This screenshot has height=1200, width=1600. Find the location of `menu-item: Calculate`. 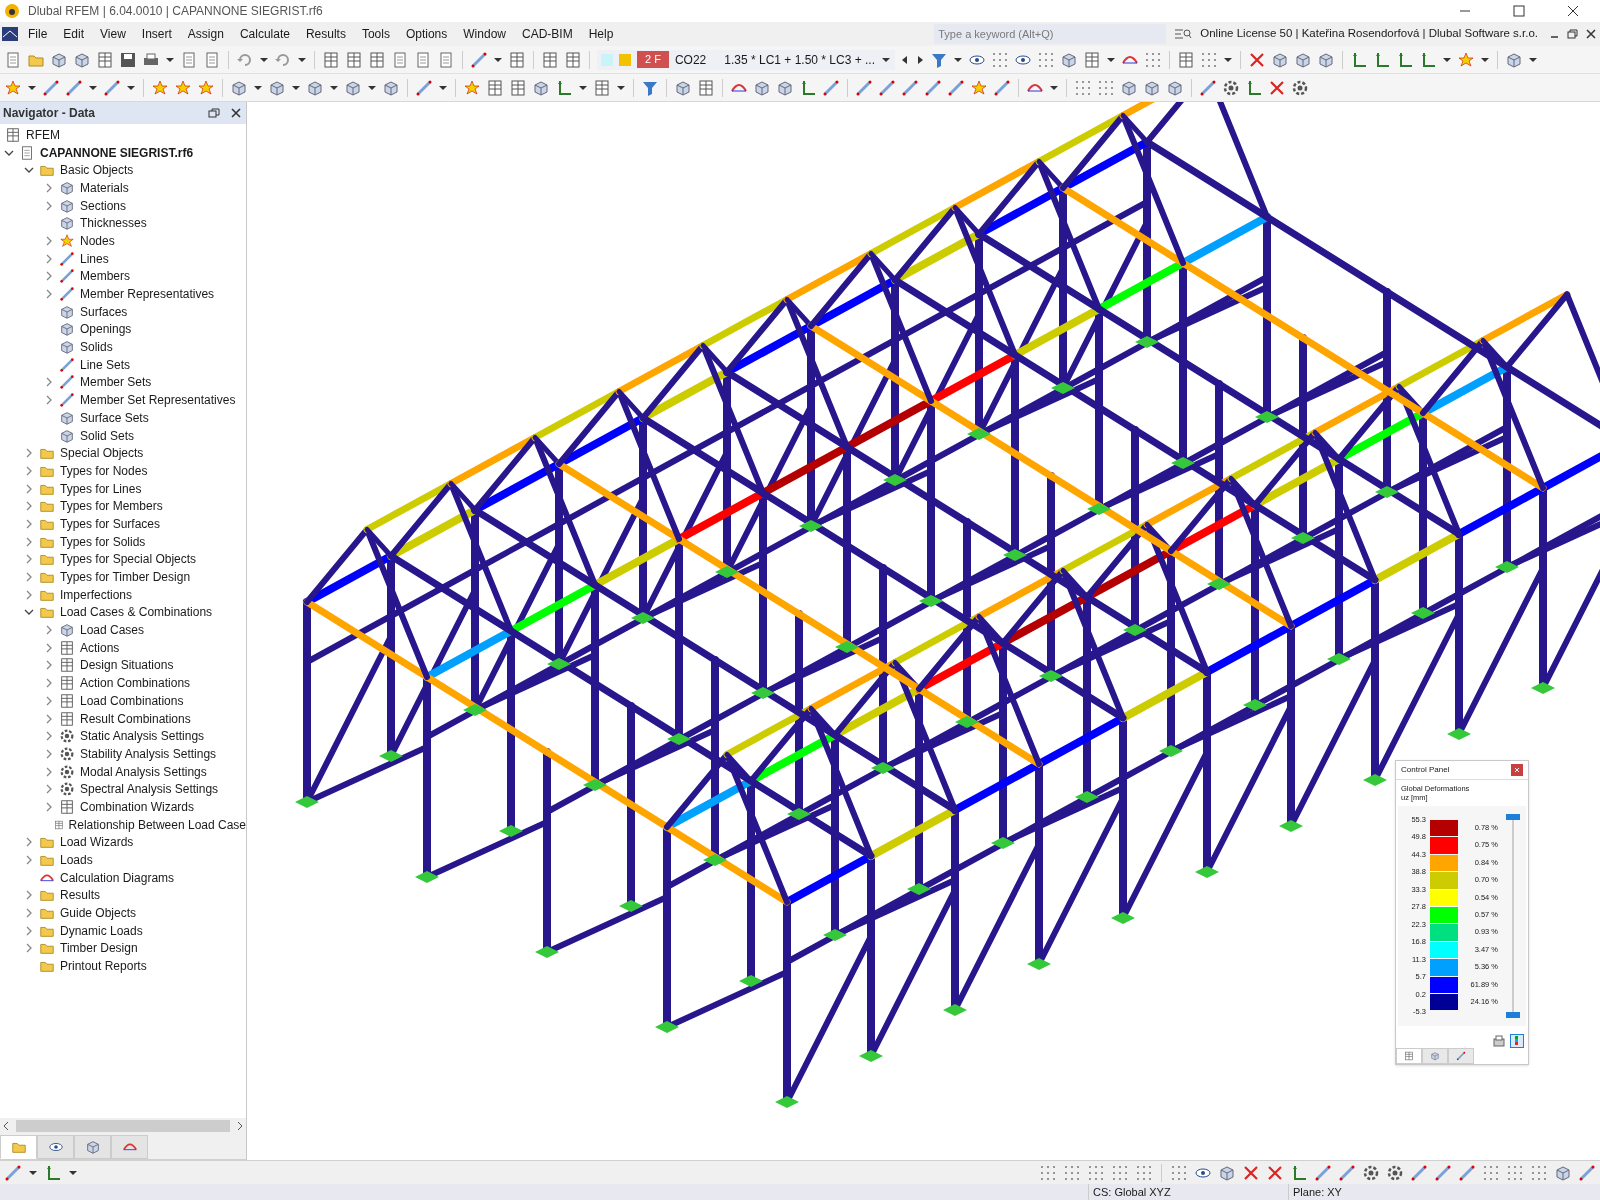

menu-item: Calculate is located at coordinates (264, 34).